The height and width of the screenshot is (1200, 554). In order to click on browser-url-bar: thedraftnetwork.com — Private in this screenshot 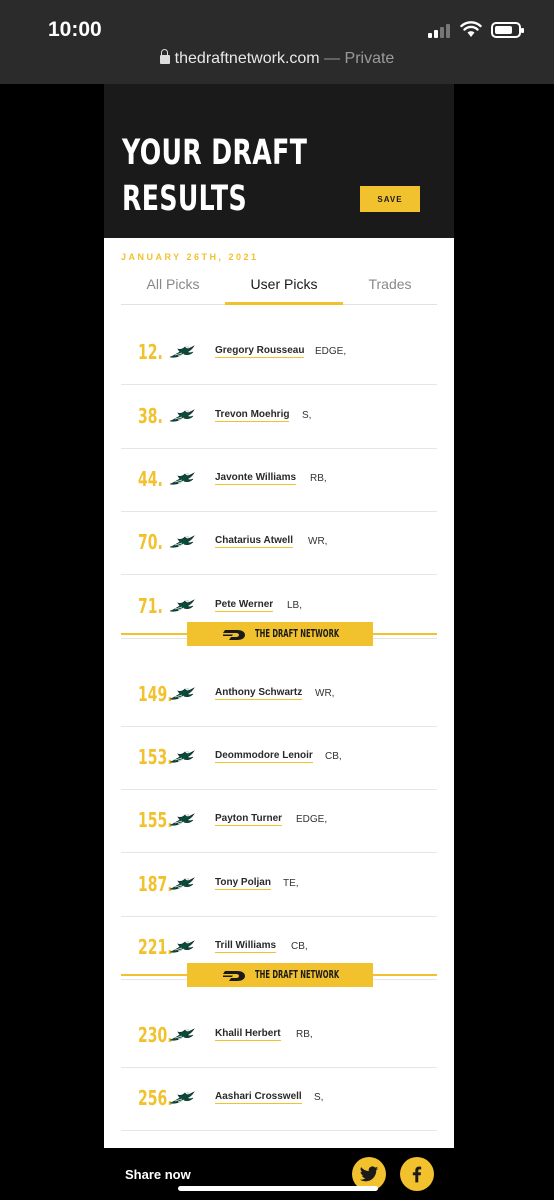, I will do `click(277, 58)`.